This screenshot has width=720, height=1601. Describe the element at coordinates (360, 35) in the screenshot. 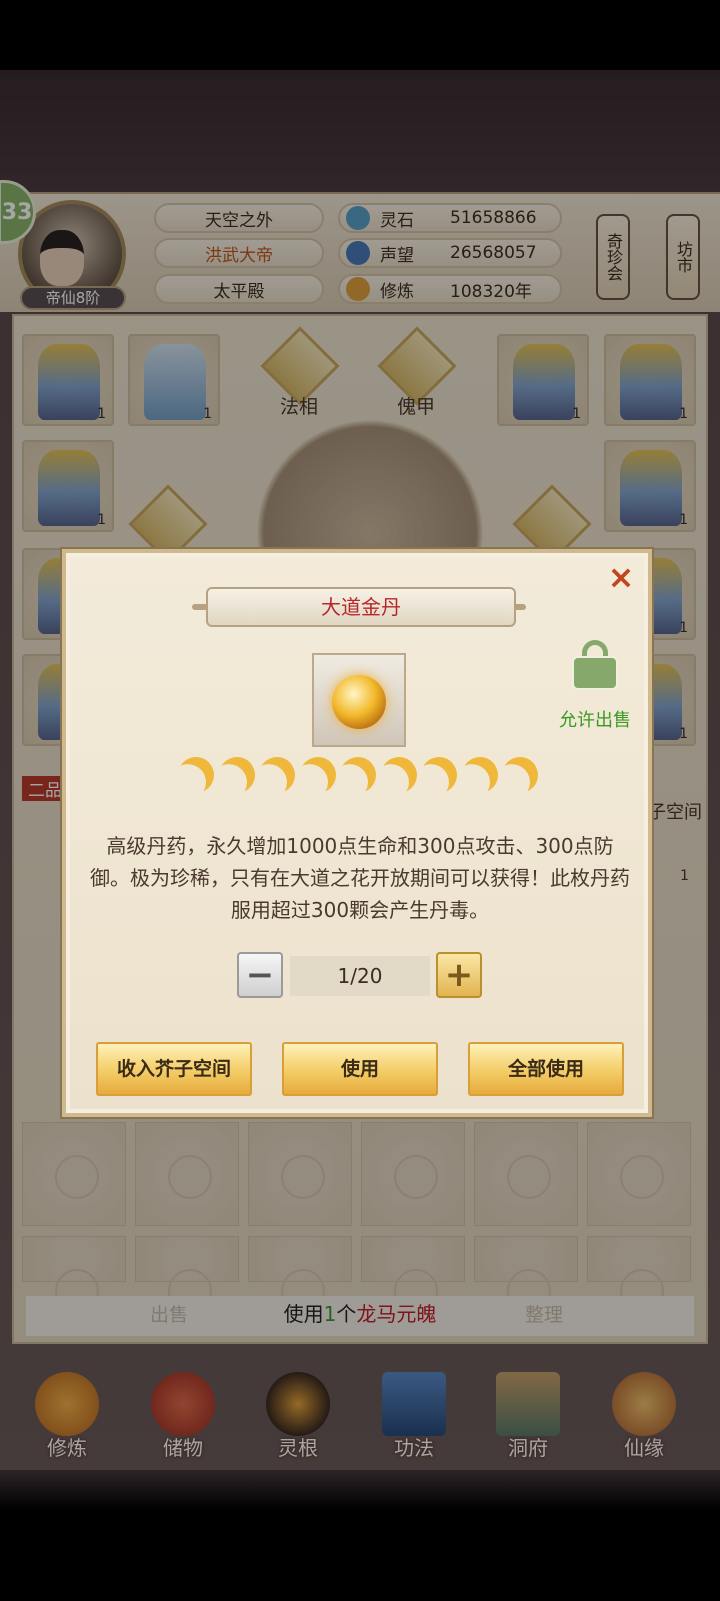

I see `status-bar-area` at that location.